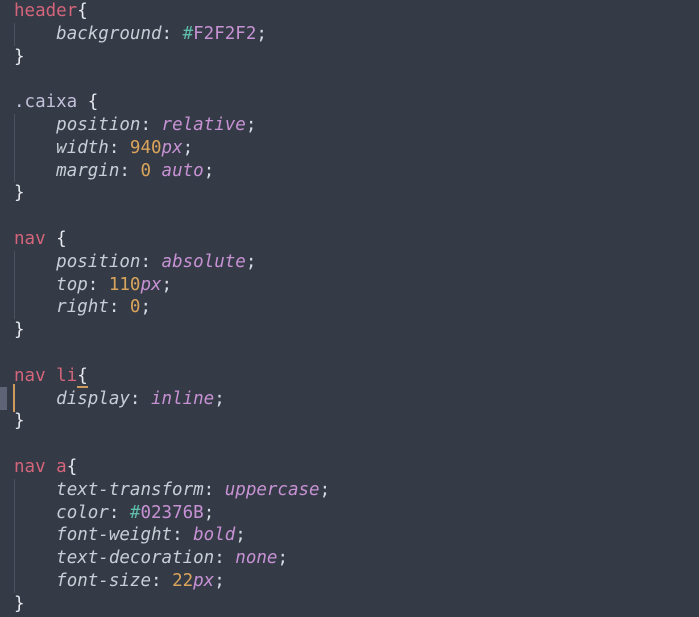  I want to click on code-token-val: uppercase, so click(272, 489).